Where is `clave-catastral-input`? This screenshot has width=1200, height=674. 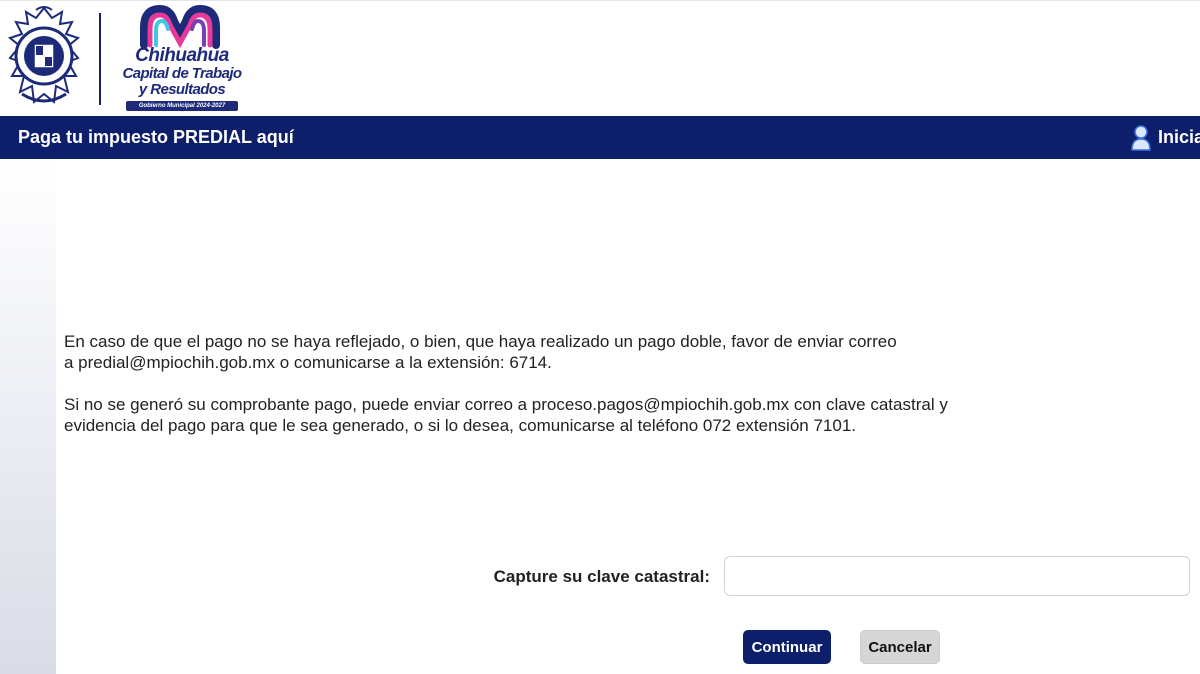 clave-catastral-input is located at coordinates (957, 576).